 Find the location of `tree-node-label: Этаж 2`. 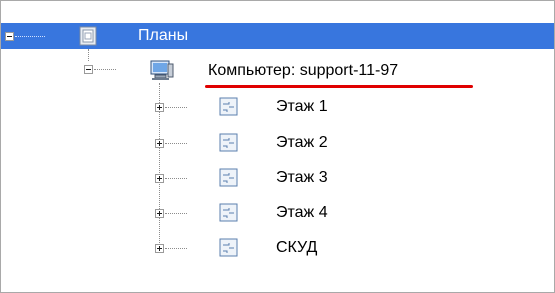

tree-node-label: Этаж 2 is located at coordinates (302, 142).